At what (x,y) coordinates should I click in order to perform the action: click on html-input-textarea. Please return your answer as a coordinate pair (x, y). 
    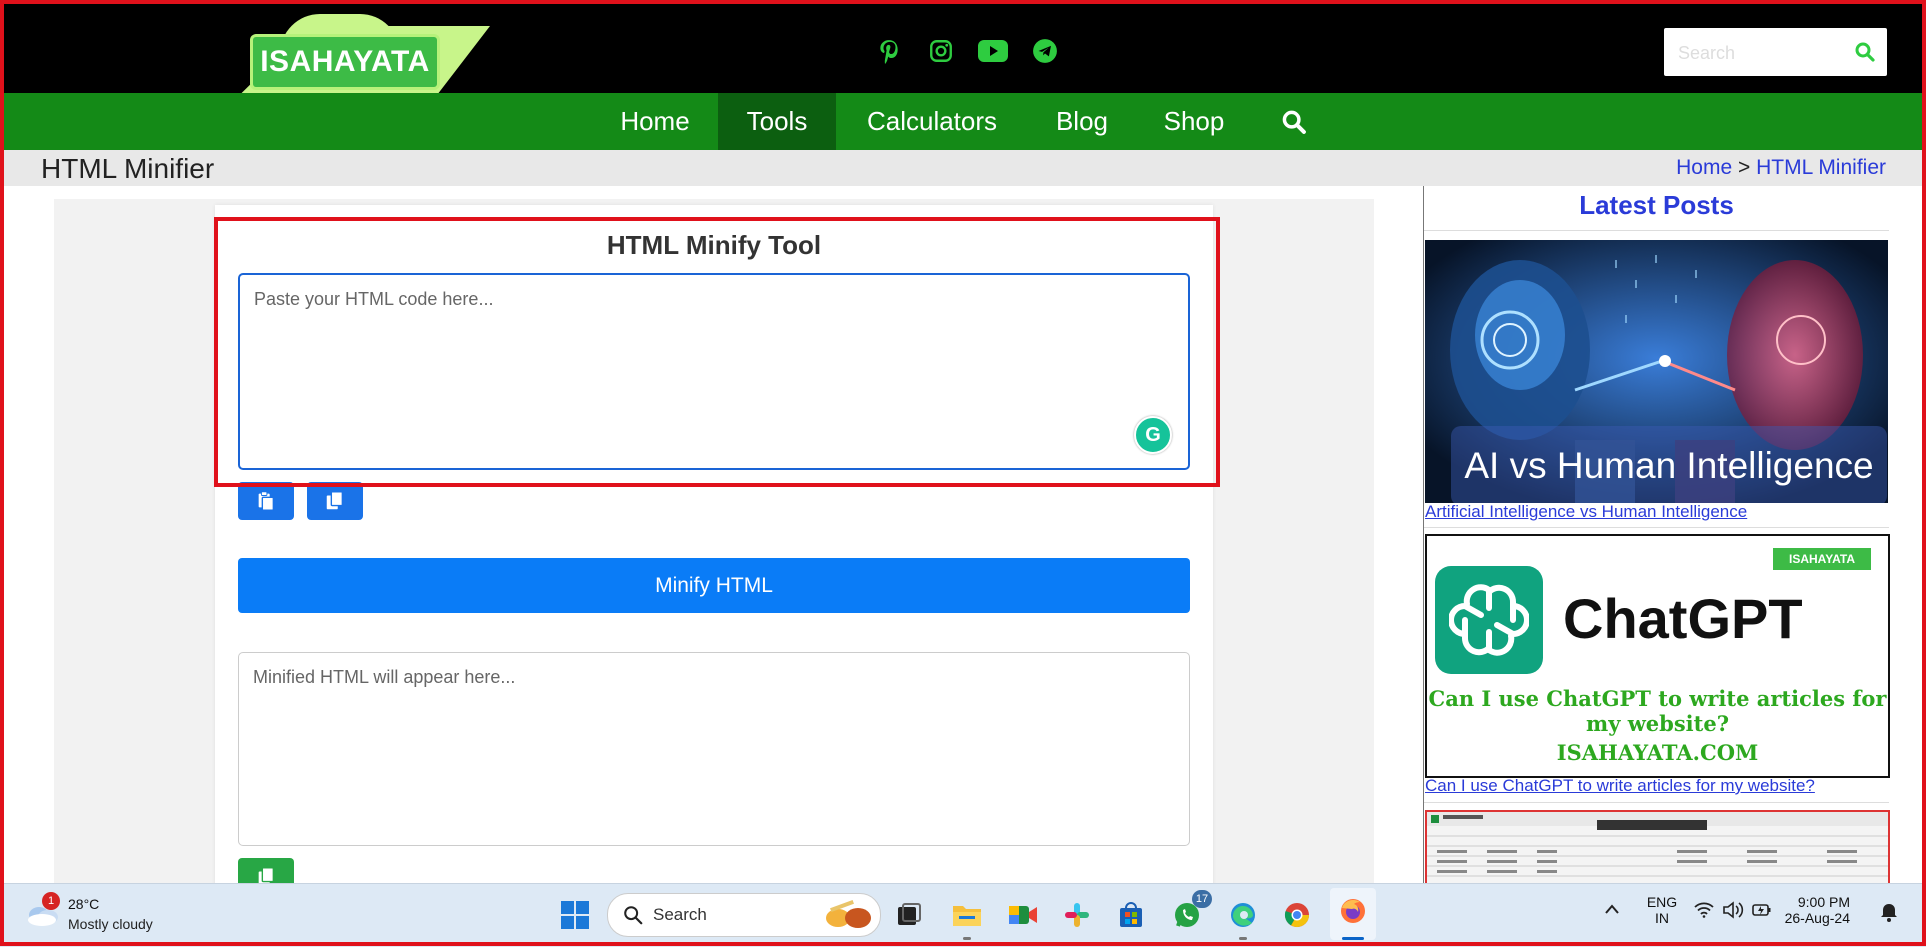
    Looking at the image, I should click on (714, 371).